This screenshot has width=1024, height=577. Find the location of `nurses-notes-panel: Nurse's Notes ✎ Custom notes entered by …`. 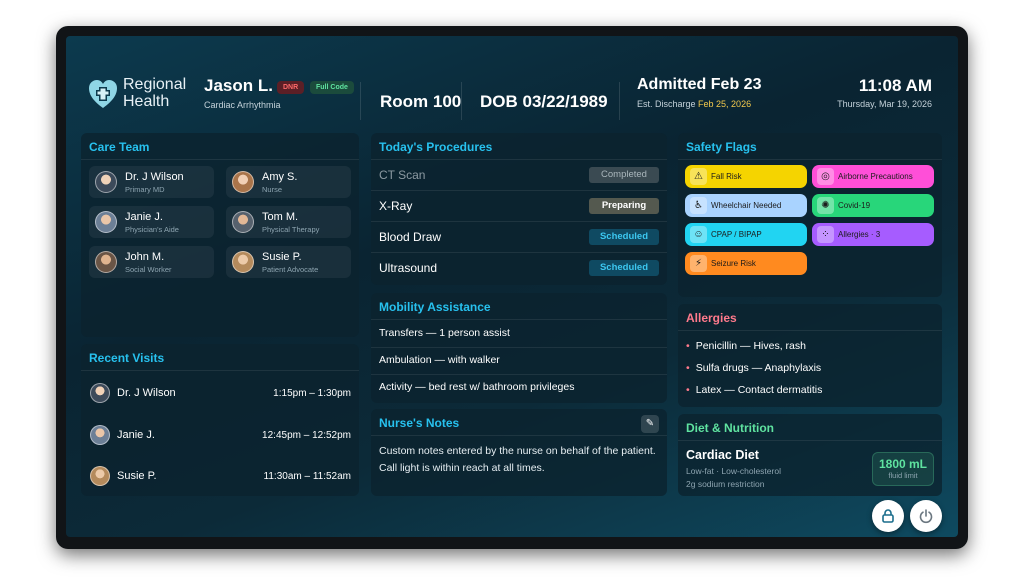

nurses-notes-panel: Nurse's Notes ✎ Custom notes entered by … is located at coordinates (519, 452).